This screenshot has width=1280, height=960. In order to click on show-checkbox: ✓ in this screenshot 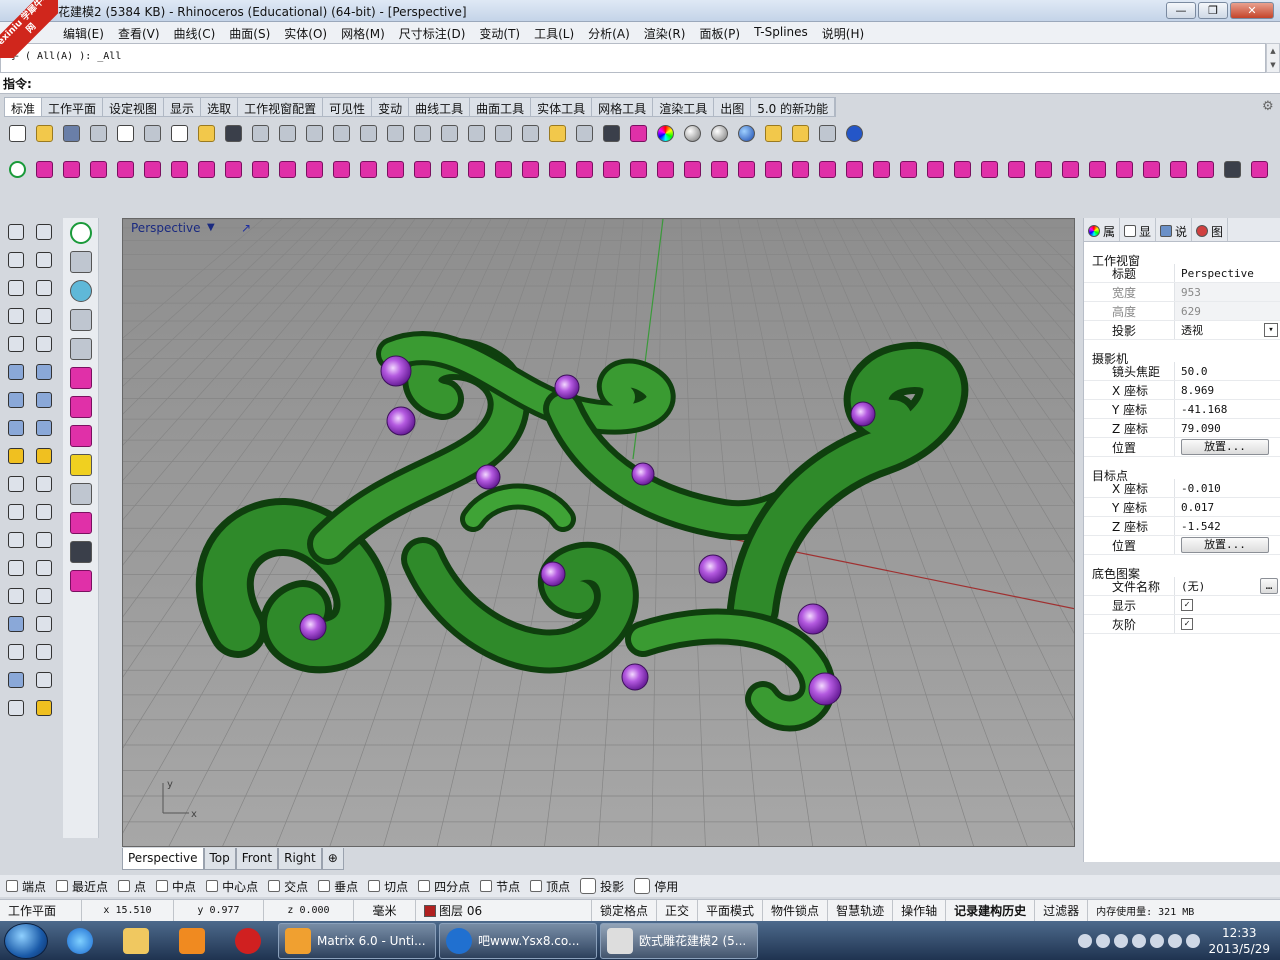, I will do `click(1187, 605)`.